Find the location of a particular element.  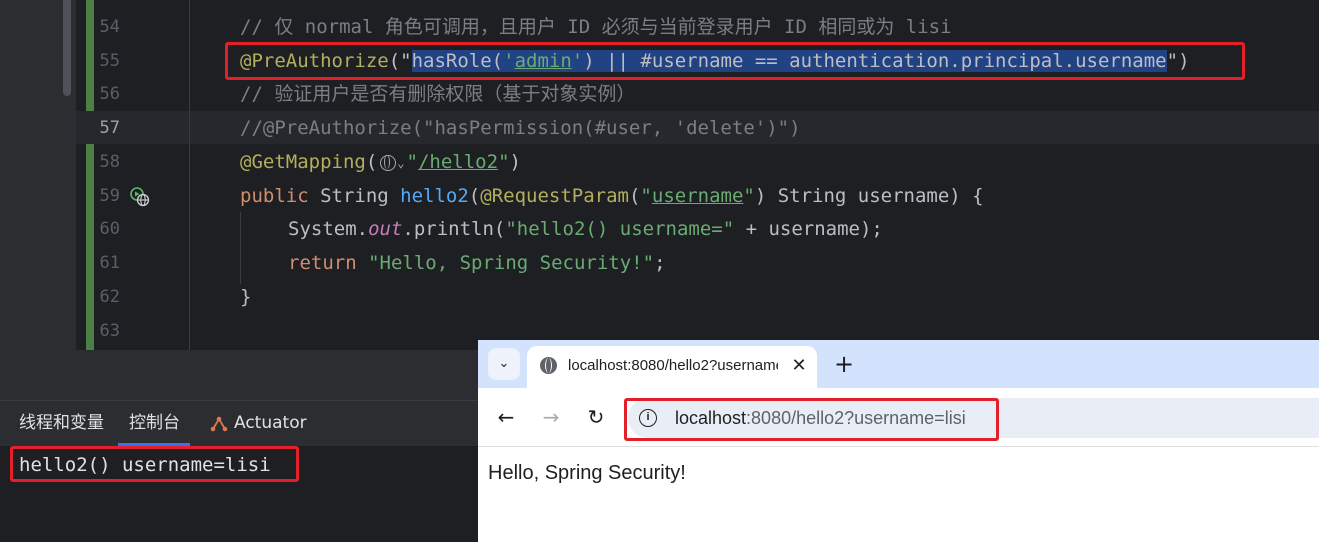

line-number: 58 is located at coordinates (109, 162).